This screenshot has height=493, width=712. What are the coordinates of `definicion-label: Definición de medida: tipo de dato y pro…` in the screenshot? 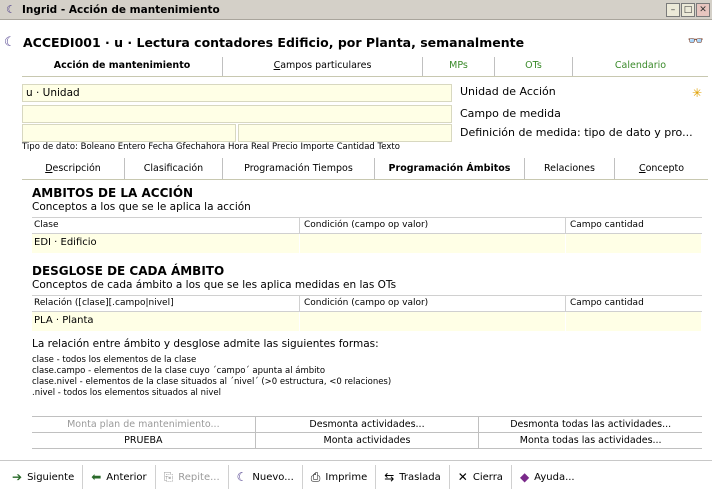 It's located at (576, 132).